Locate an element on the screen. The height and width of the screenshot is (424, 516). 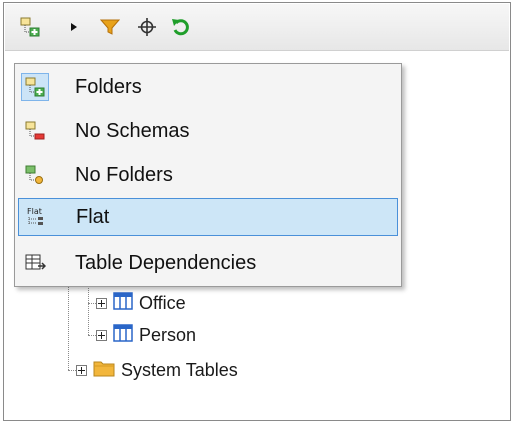
no-folders-icon is located at coordinates (35, 175).